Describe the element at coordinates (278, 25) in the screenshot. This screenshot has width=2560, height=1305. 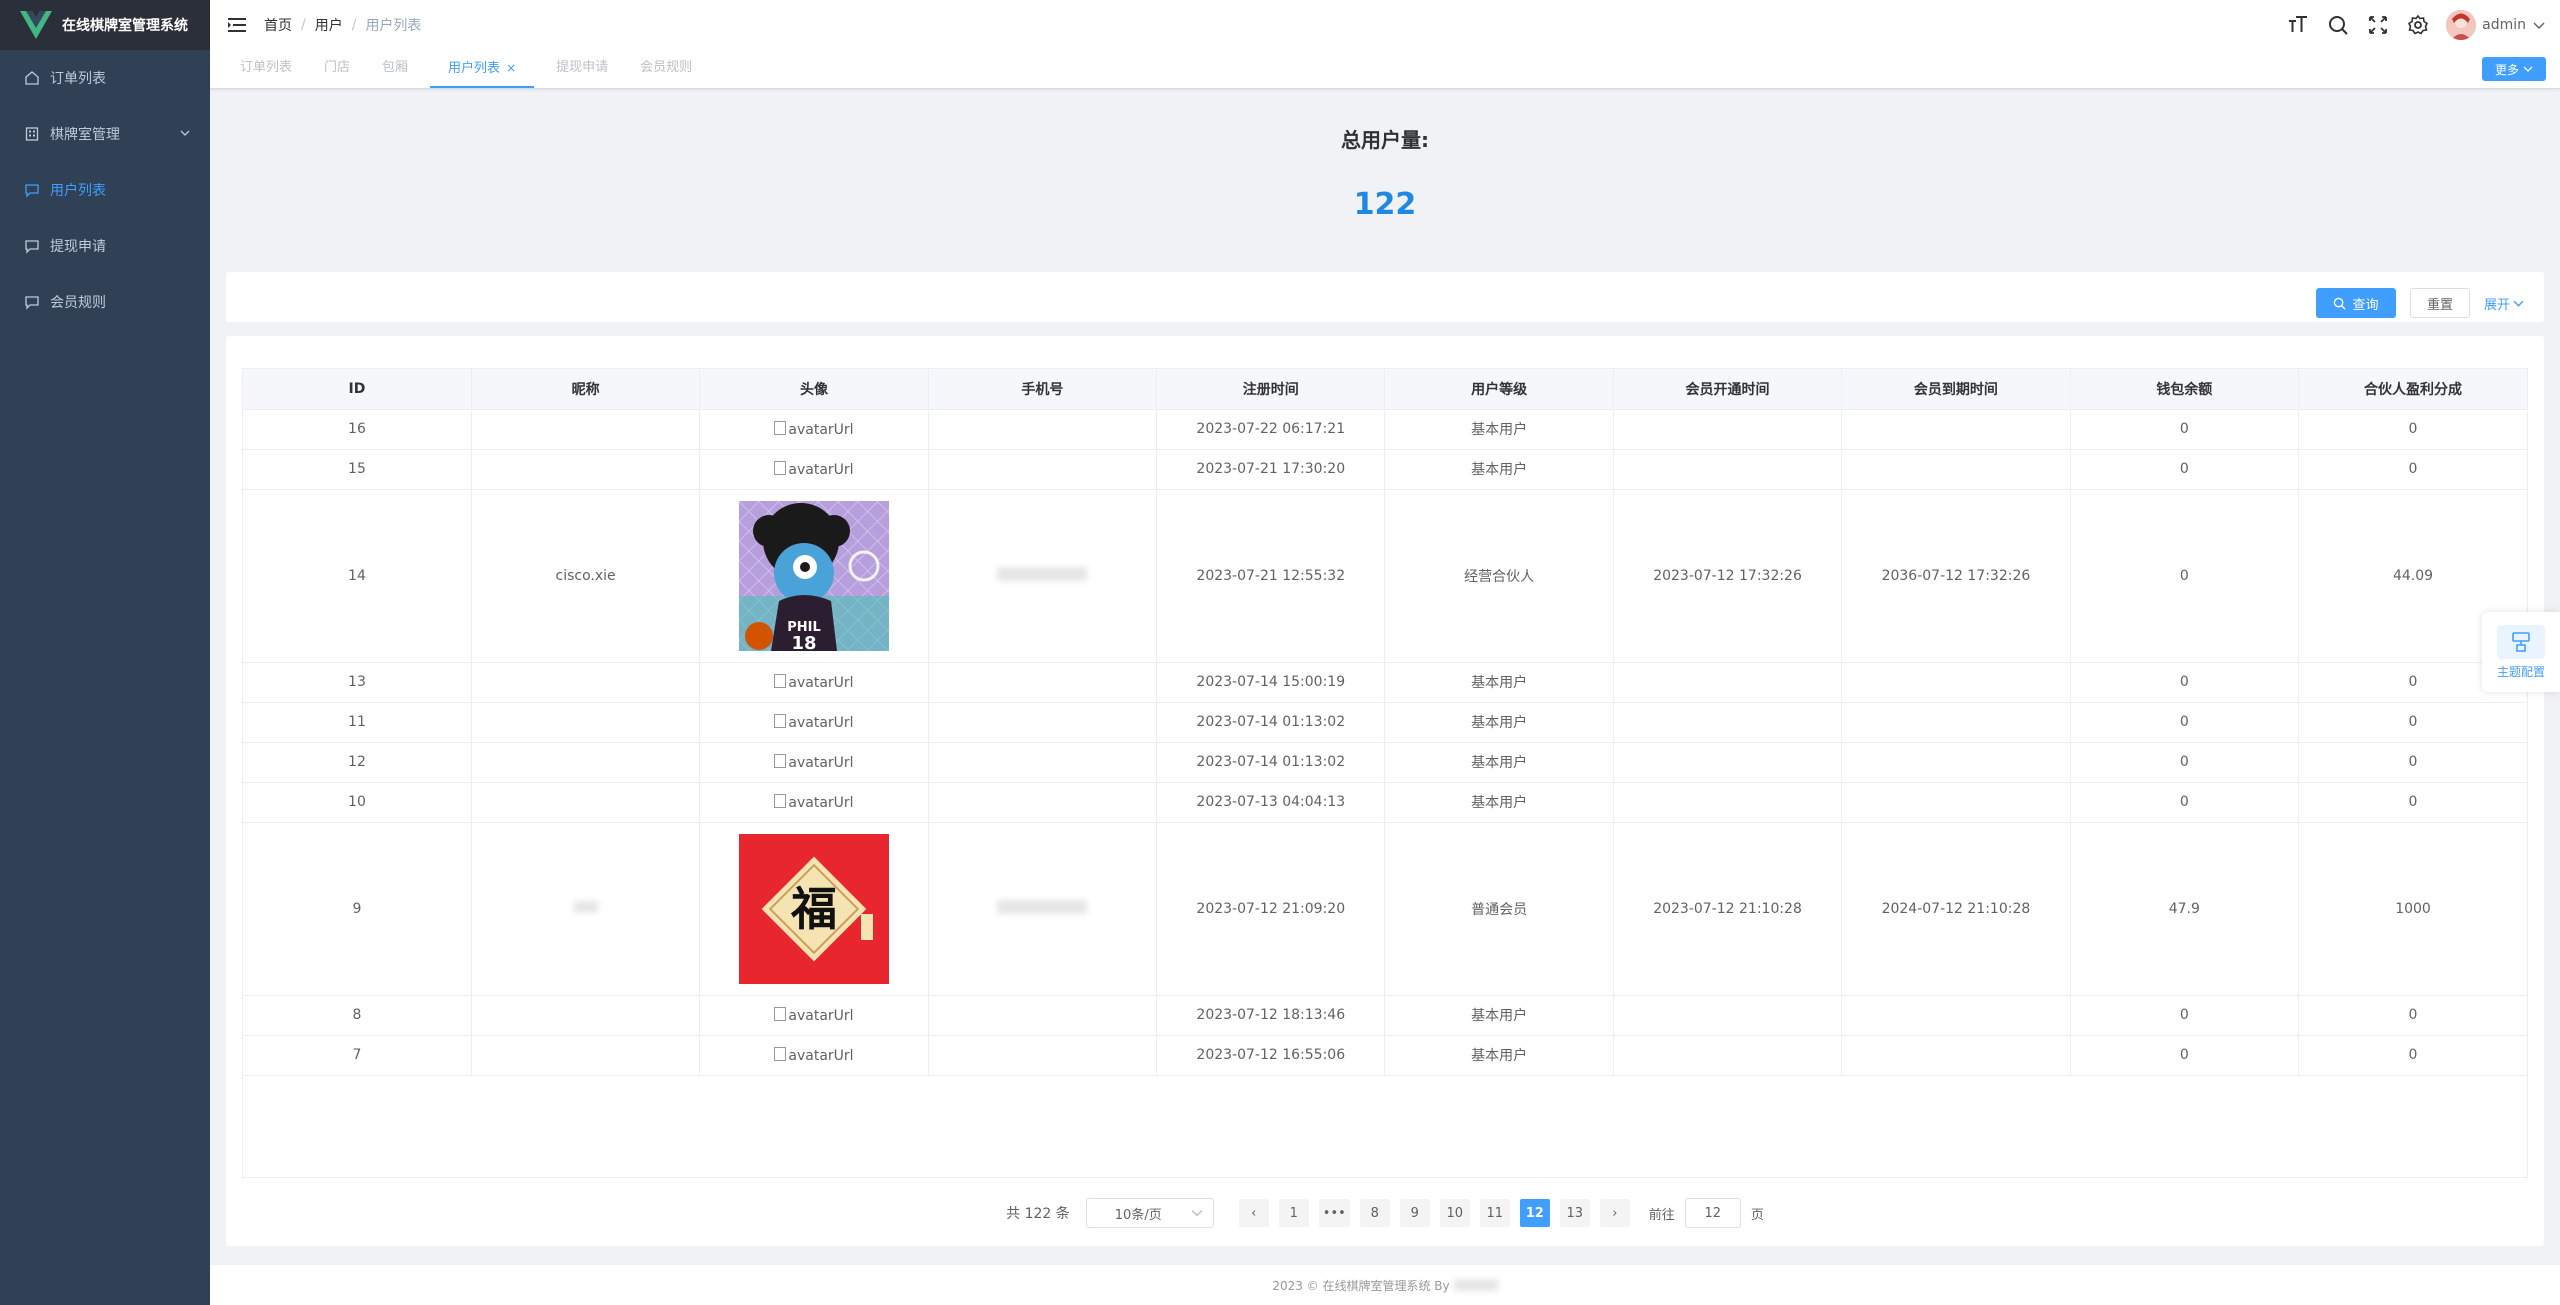
I see `breadcrumb-home: 首页` at that location.